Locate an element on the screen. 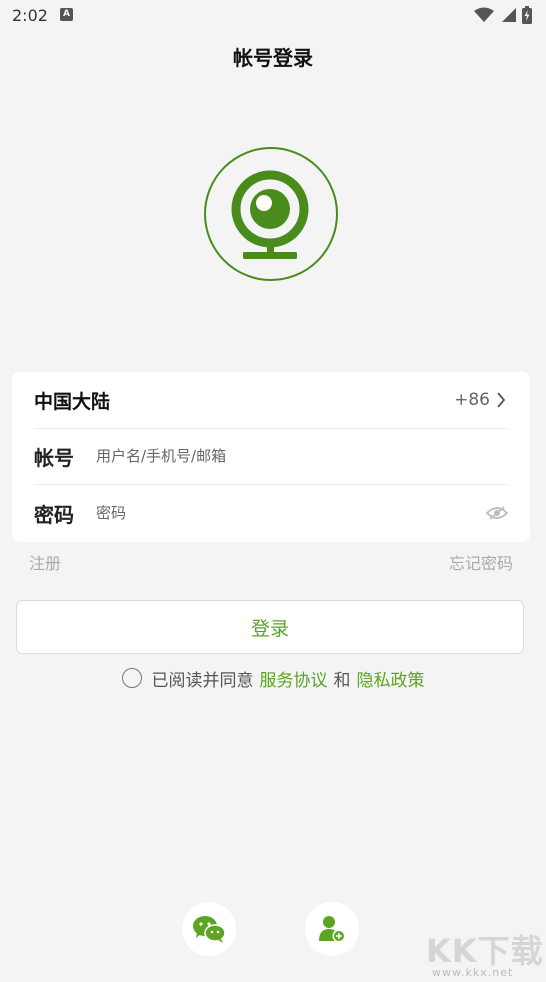  wechat-login-button is located at coordinates (209, 929).